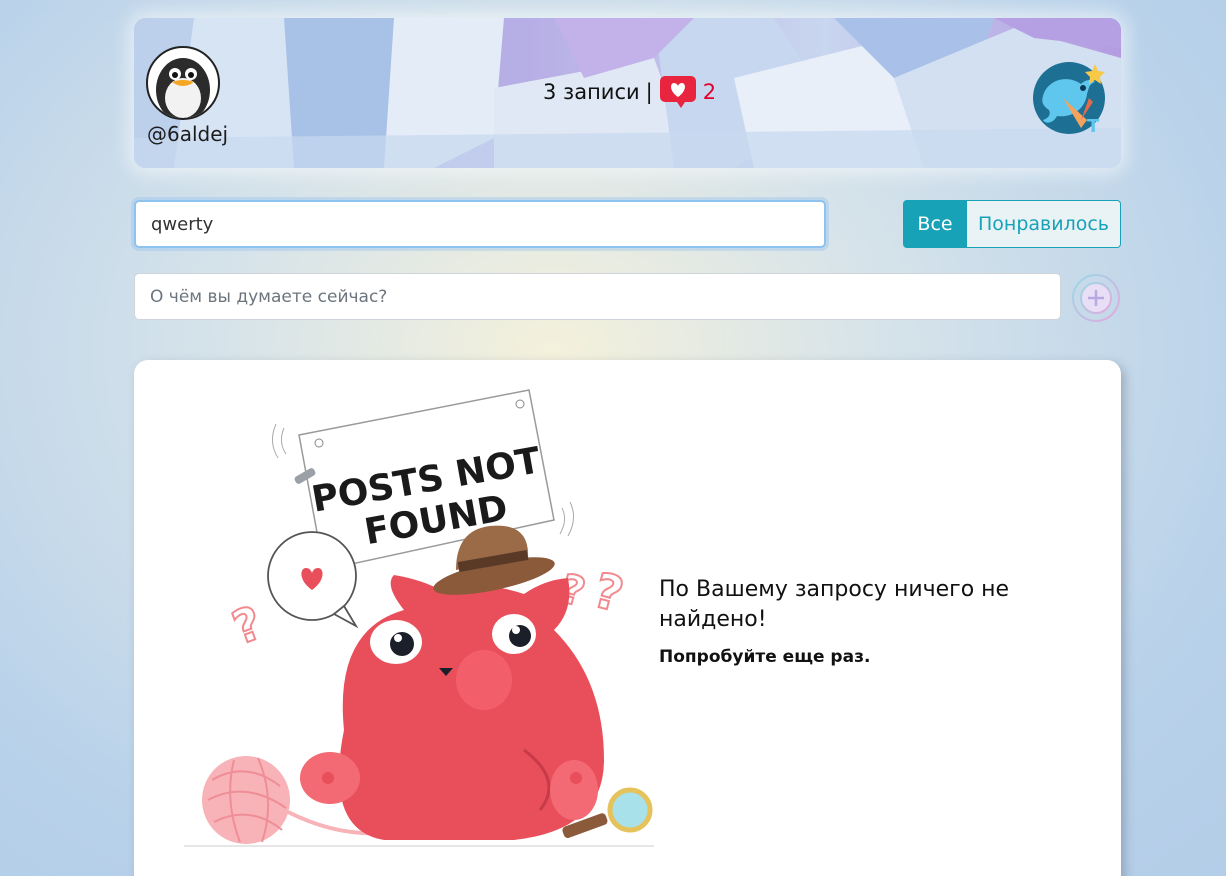 This screenshot has width=1226, height=876. Describe the element at coordinates (765, 657) in the screenshot. I see `empty-state-subtitle: Попробуйте еще раз.` at that location.